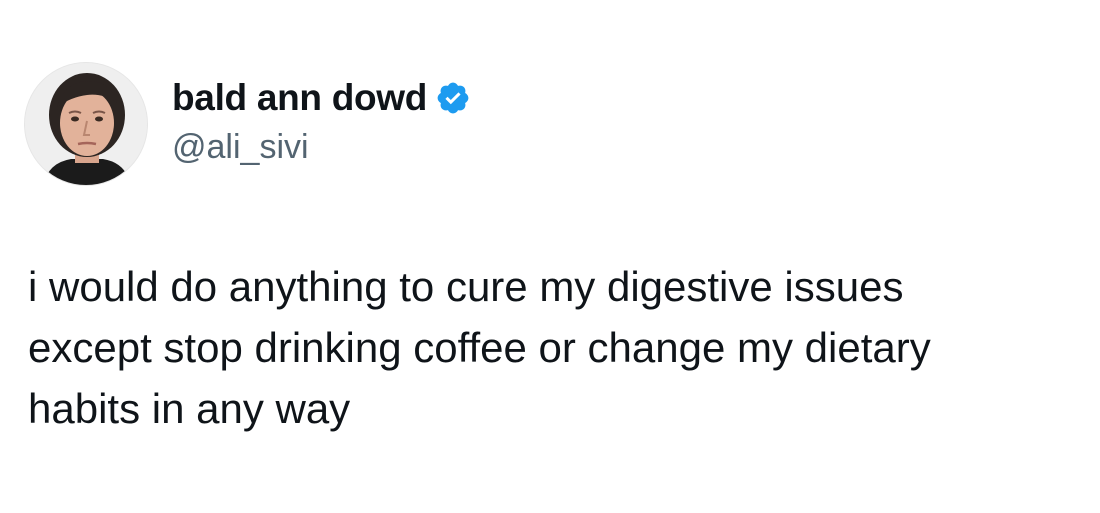 The height and width of the screenshot is (513, 1100). I want to click on name-row: bald ann dowd, so click(321, 98).